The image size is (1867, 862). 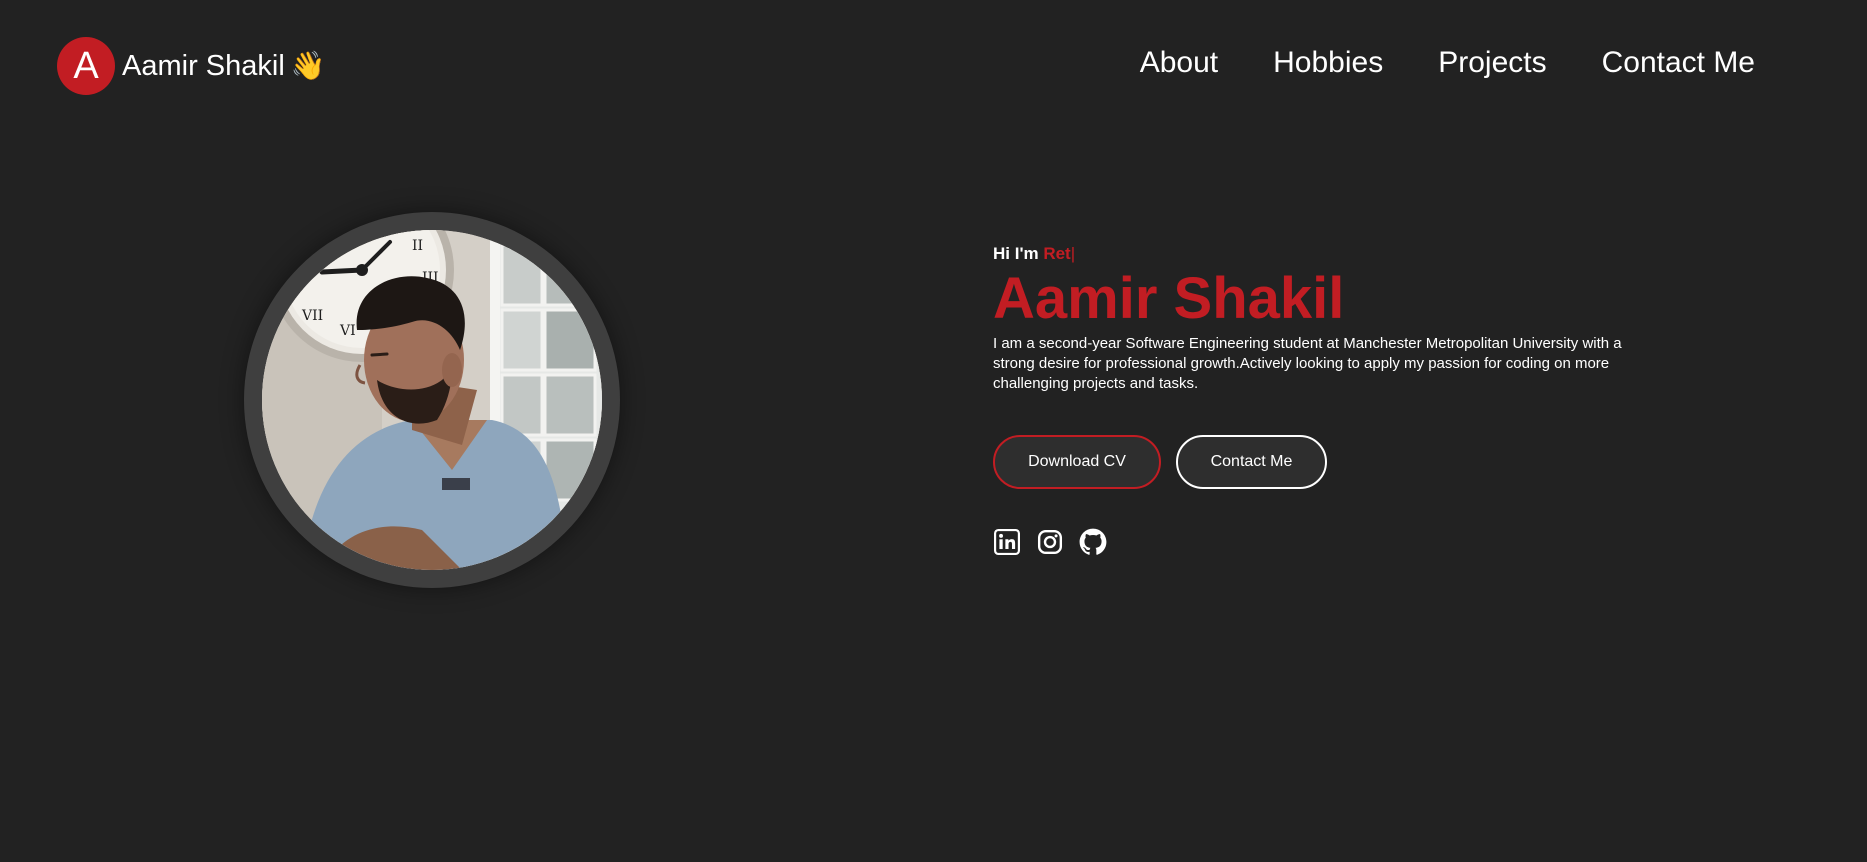 I want to click on profile-photo: II III IIII V VI VII I, so click(x=432, y=400).